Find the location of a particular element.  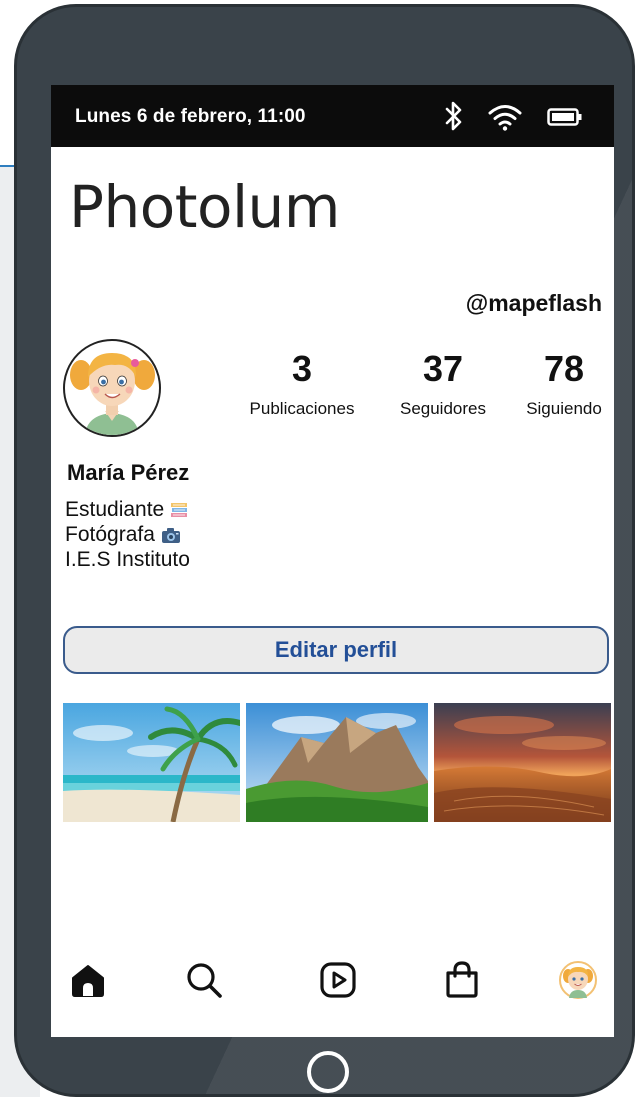

bio-line: Estudiante is located at coordinates (127, 509).